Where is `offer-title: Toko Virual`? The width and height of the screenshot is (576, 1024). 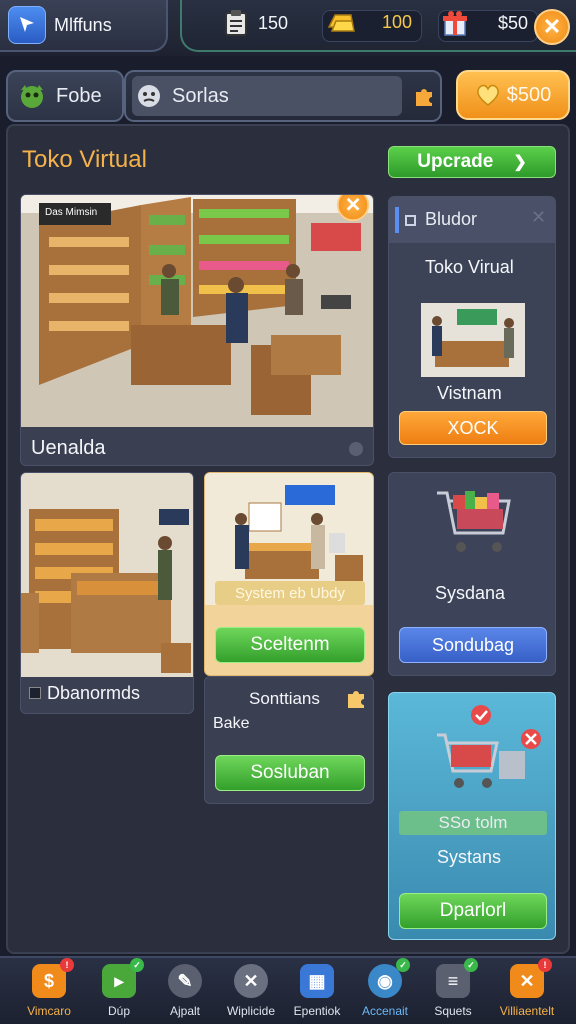
offer-title: Toko Virual is located at coordinates (469, 267).